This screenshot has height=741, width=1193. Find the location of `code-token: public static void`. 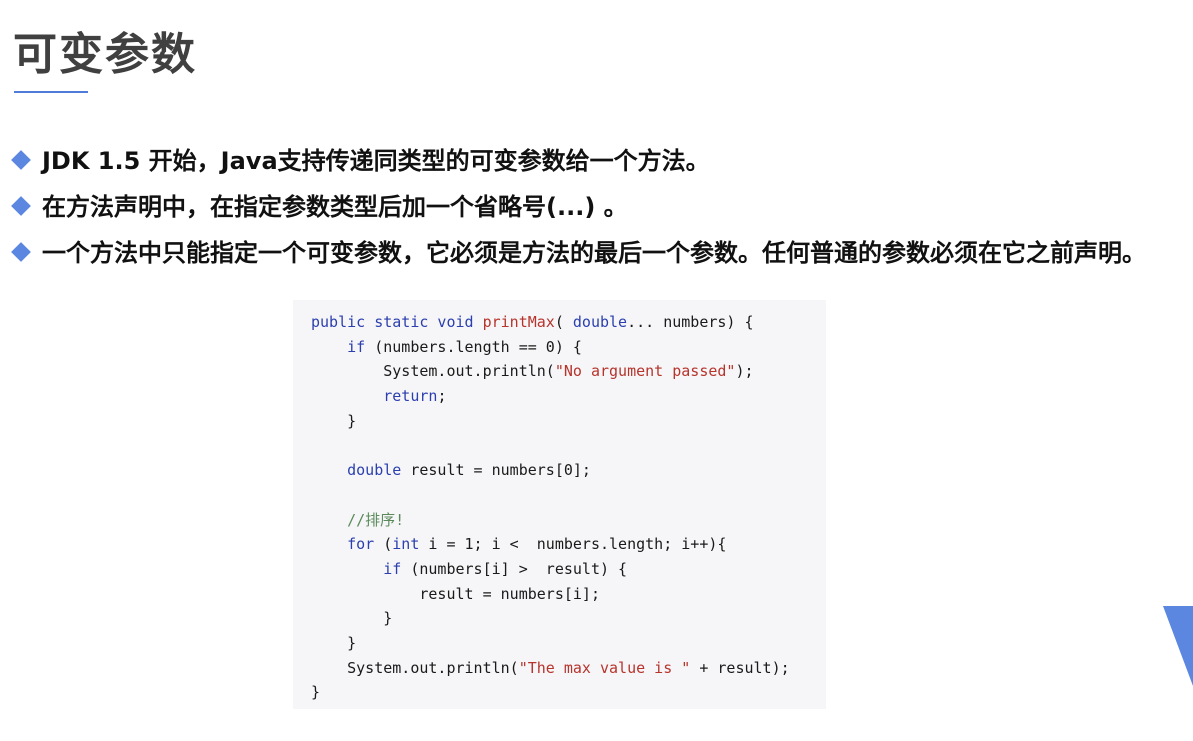

code-token: public static void is located at coordinates (397, 322).